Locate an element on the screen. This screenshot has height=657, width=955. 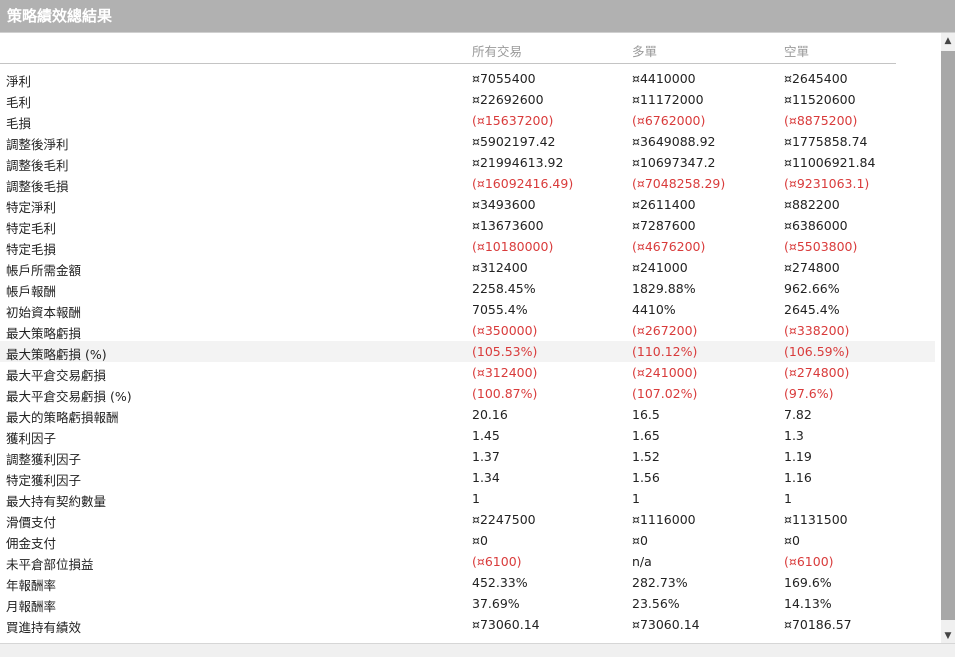
row-label: 未平倉部位損益 is located at coordinates (50, 564).